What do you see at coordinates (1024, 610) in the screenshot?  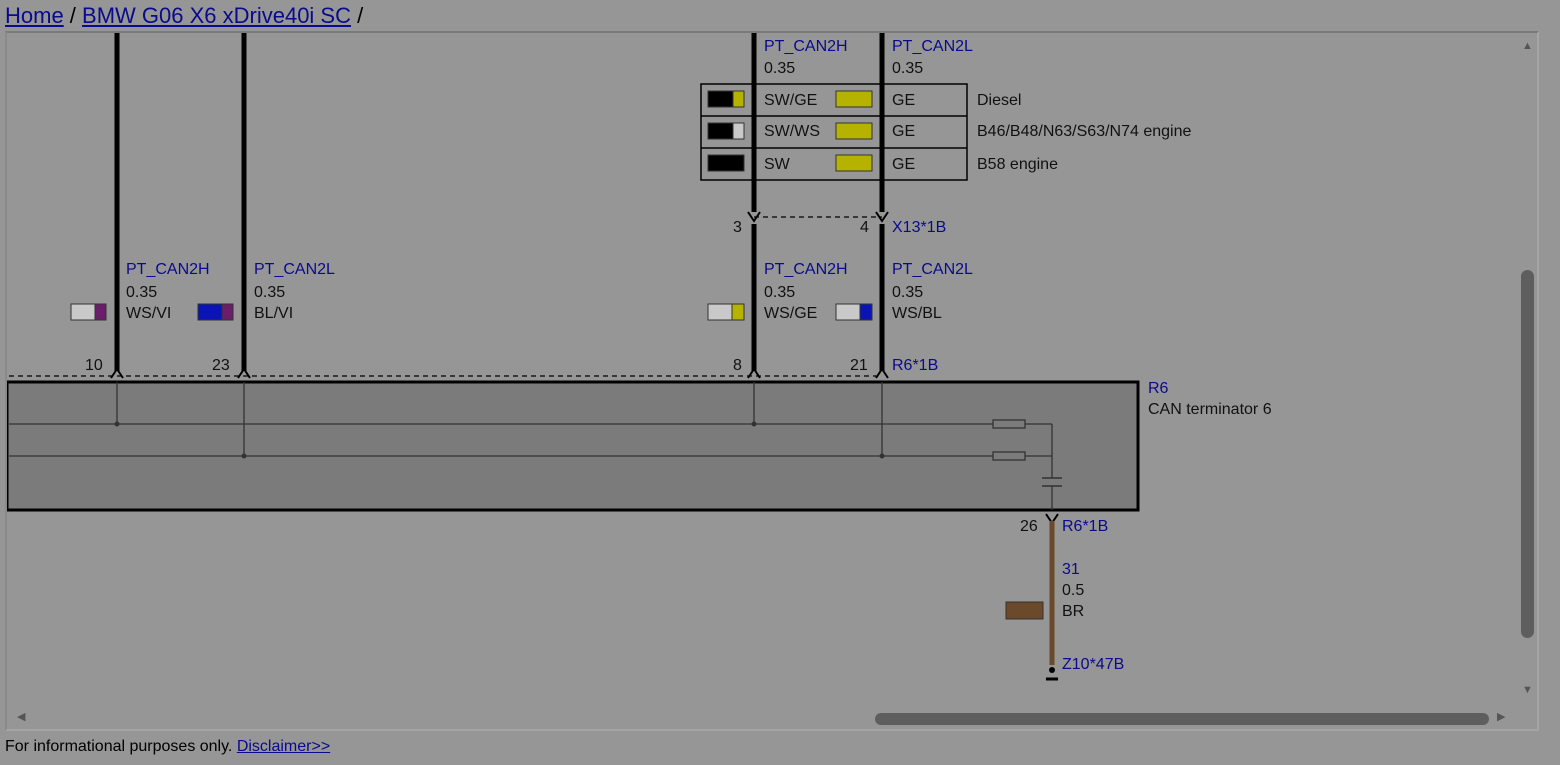 I see `color-swatch-brown` at bounding box center [1024, 610].